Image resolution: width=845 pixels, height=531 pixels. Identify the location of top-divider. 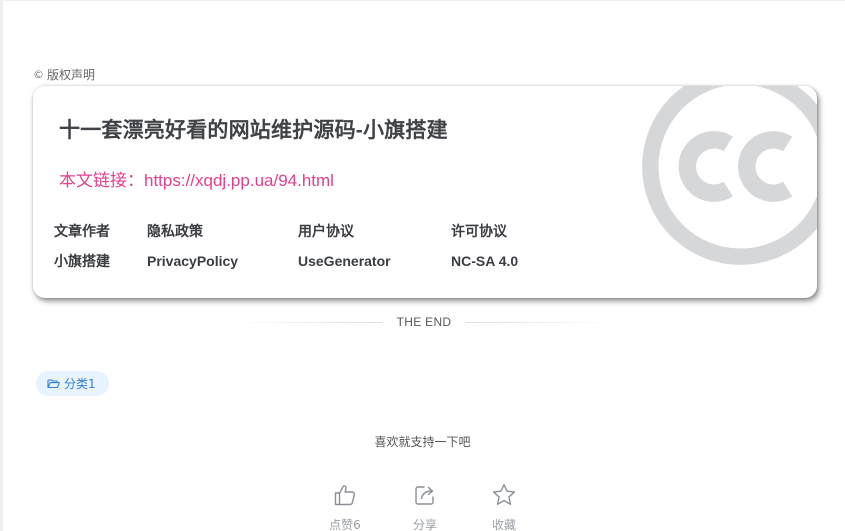
(424, 0).